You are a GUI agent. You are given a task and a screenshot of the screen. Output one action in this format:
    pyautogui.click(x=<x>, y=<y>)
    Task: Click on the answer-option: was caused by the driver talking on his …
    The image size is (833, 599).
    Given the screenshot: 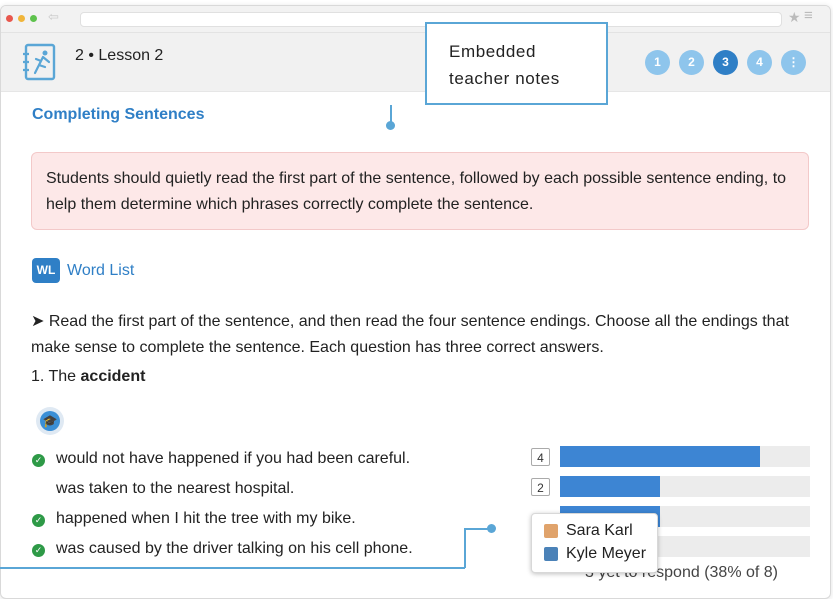 What is the action you would take?
    pyautogui.click(x=234, y=549)
    